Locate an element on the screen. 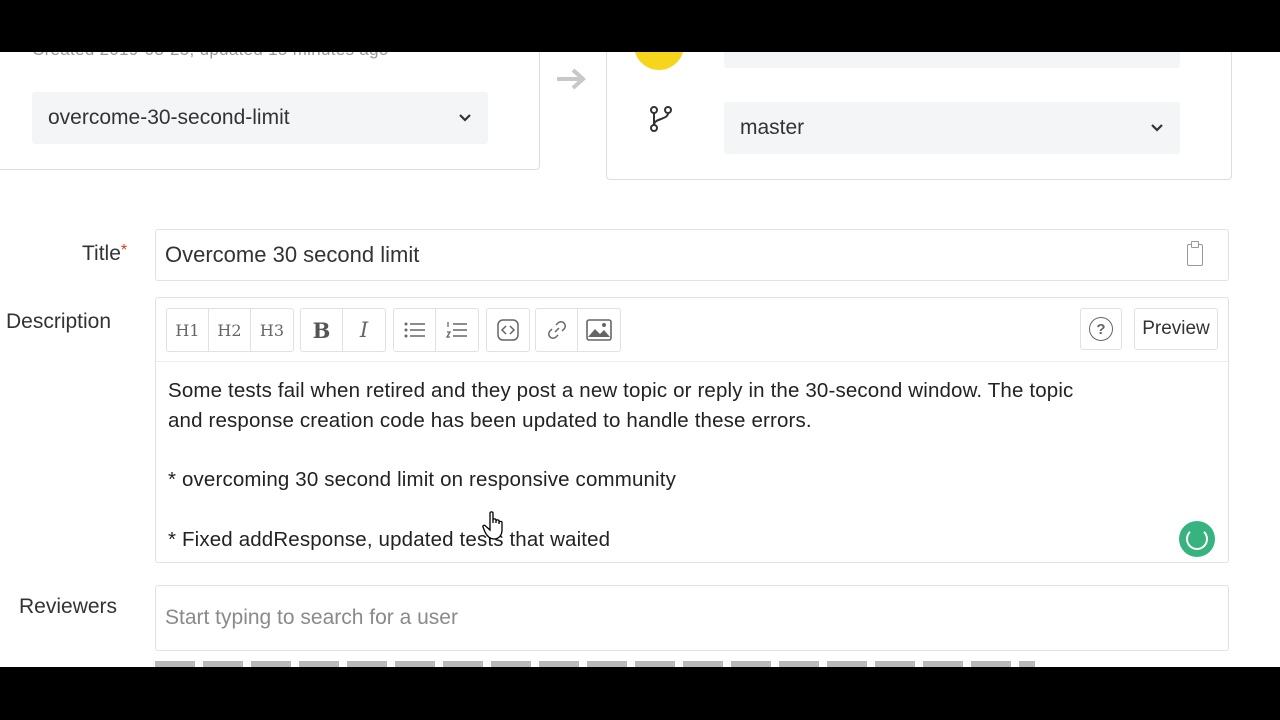  code-button is located at coordinates (508, 330).